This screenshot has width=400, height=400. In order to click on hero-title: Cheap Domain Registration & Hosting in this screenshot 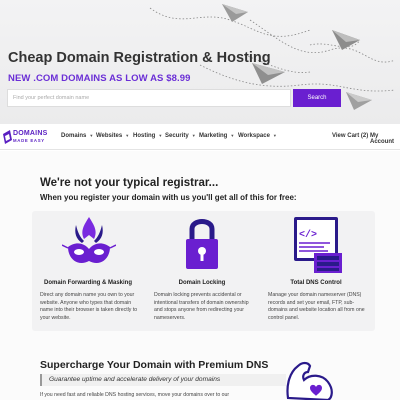, I will do `click(139, 58)`.